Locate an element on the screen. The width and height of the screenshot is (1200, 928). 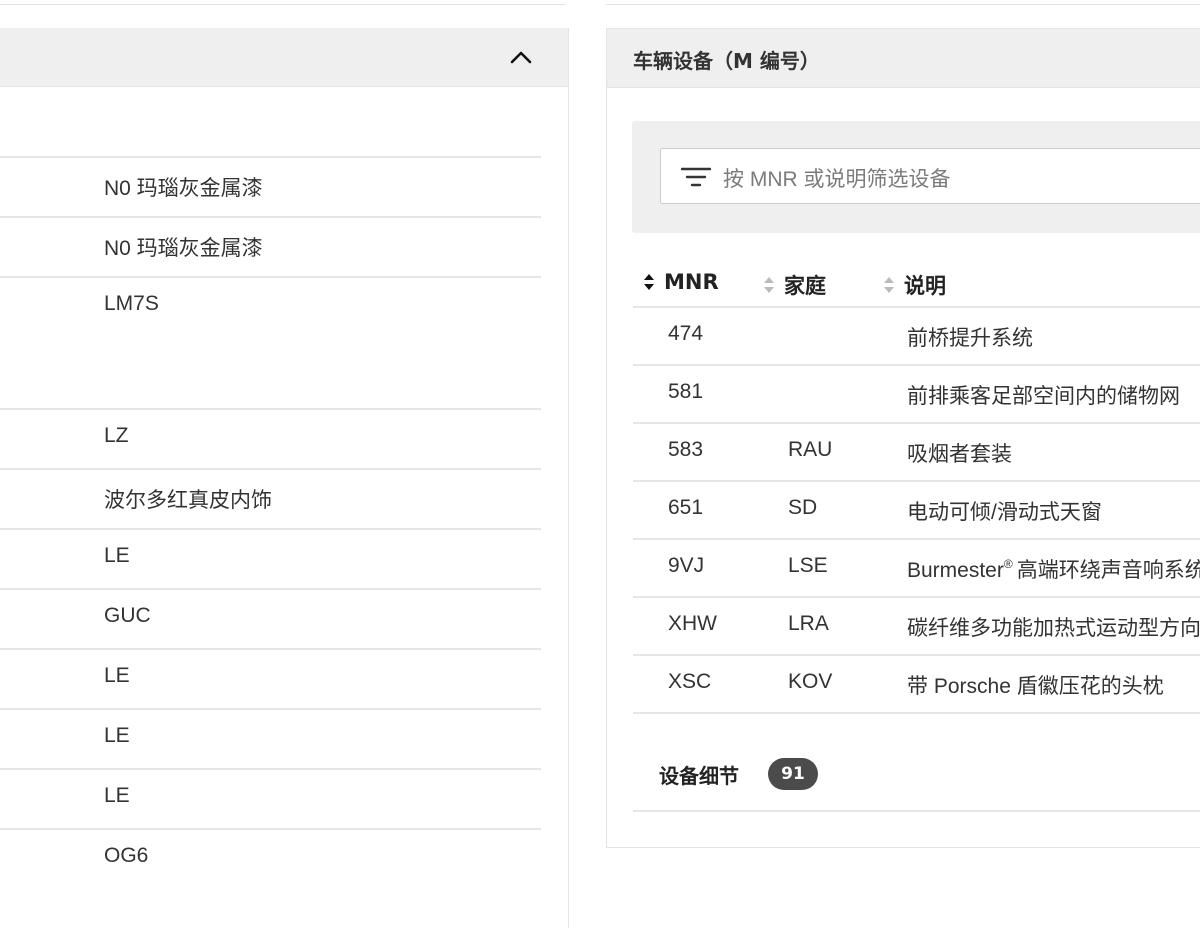
cell-mnr: XSC is located at coordinates (690, 681).